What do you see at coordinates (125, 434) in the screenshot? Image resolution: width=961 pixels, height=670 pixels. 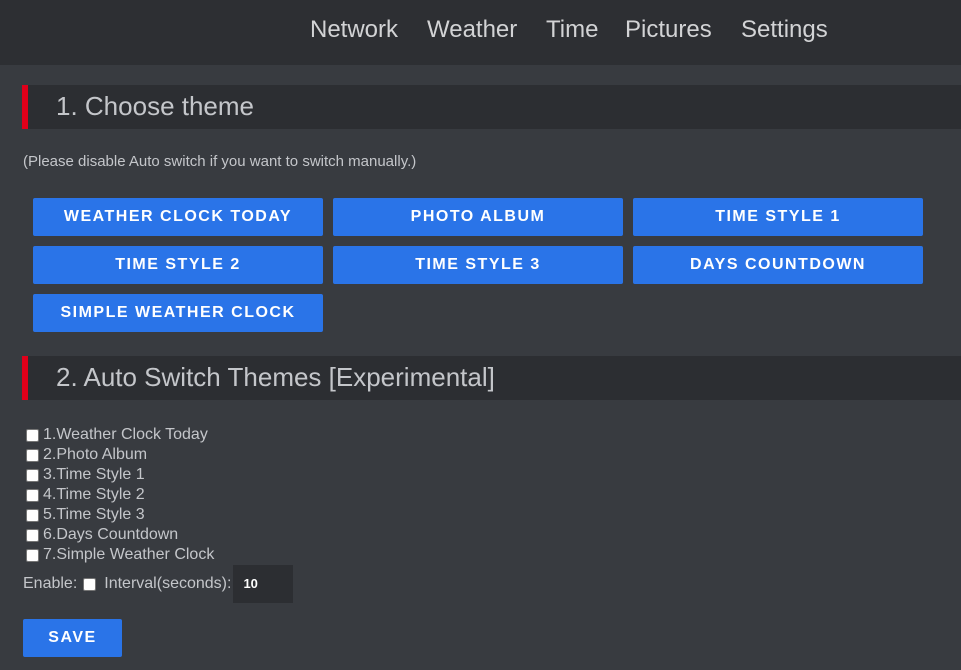 I see `auto-theme-label: 1.Weather Clock Today` at bounding box center [125, 434].